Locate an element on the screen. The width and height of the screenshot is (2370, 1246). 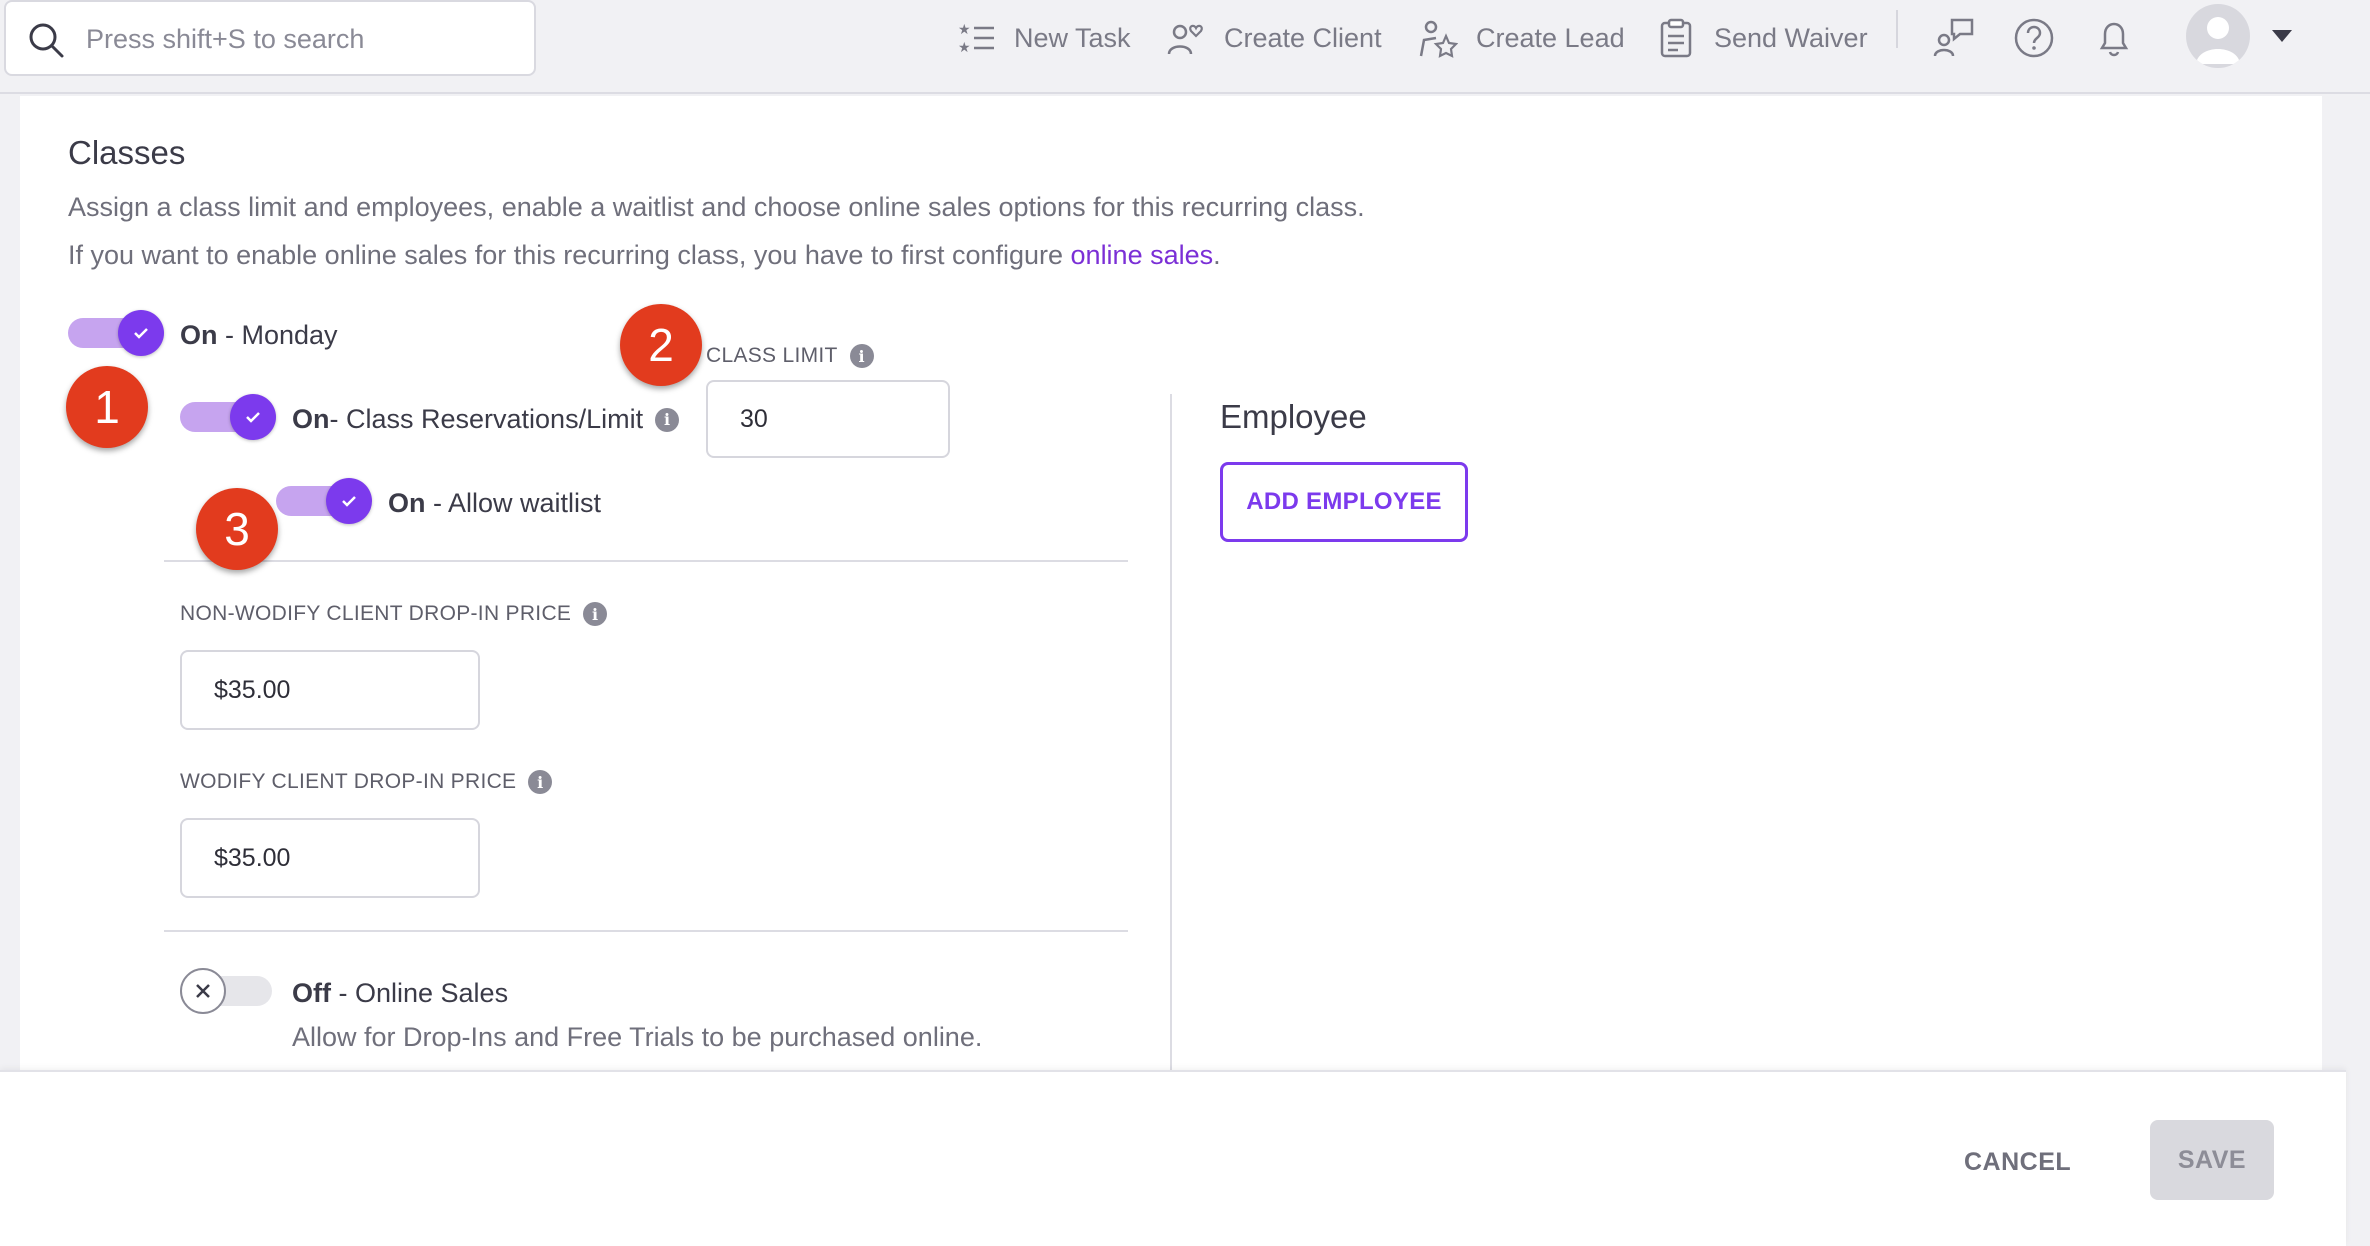
waitlist-label: - Allow waitlist is located at coordinates (513, 503).